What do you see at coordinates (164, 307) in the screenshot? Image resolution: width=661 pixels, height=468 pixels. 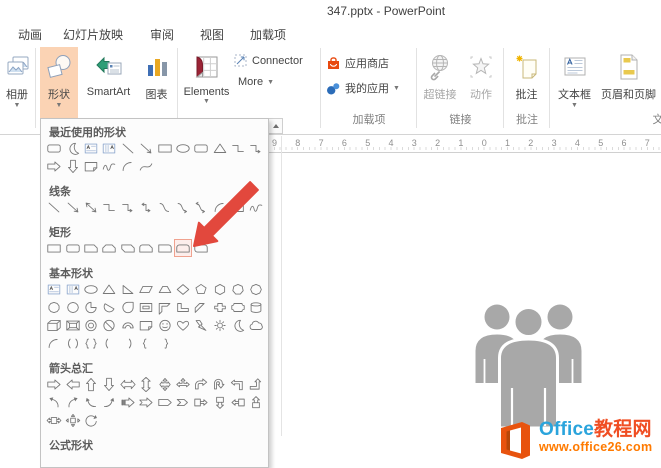 I see `shape-half-frame` at bounding box center [164, 307].